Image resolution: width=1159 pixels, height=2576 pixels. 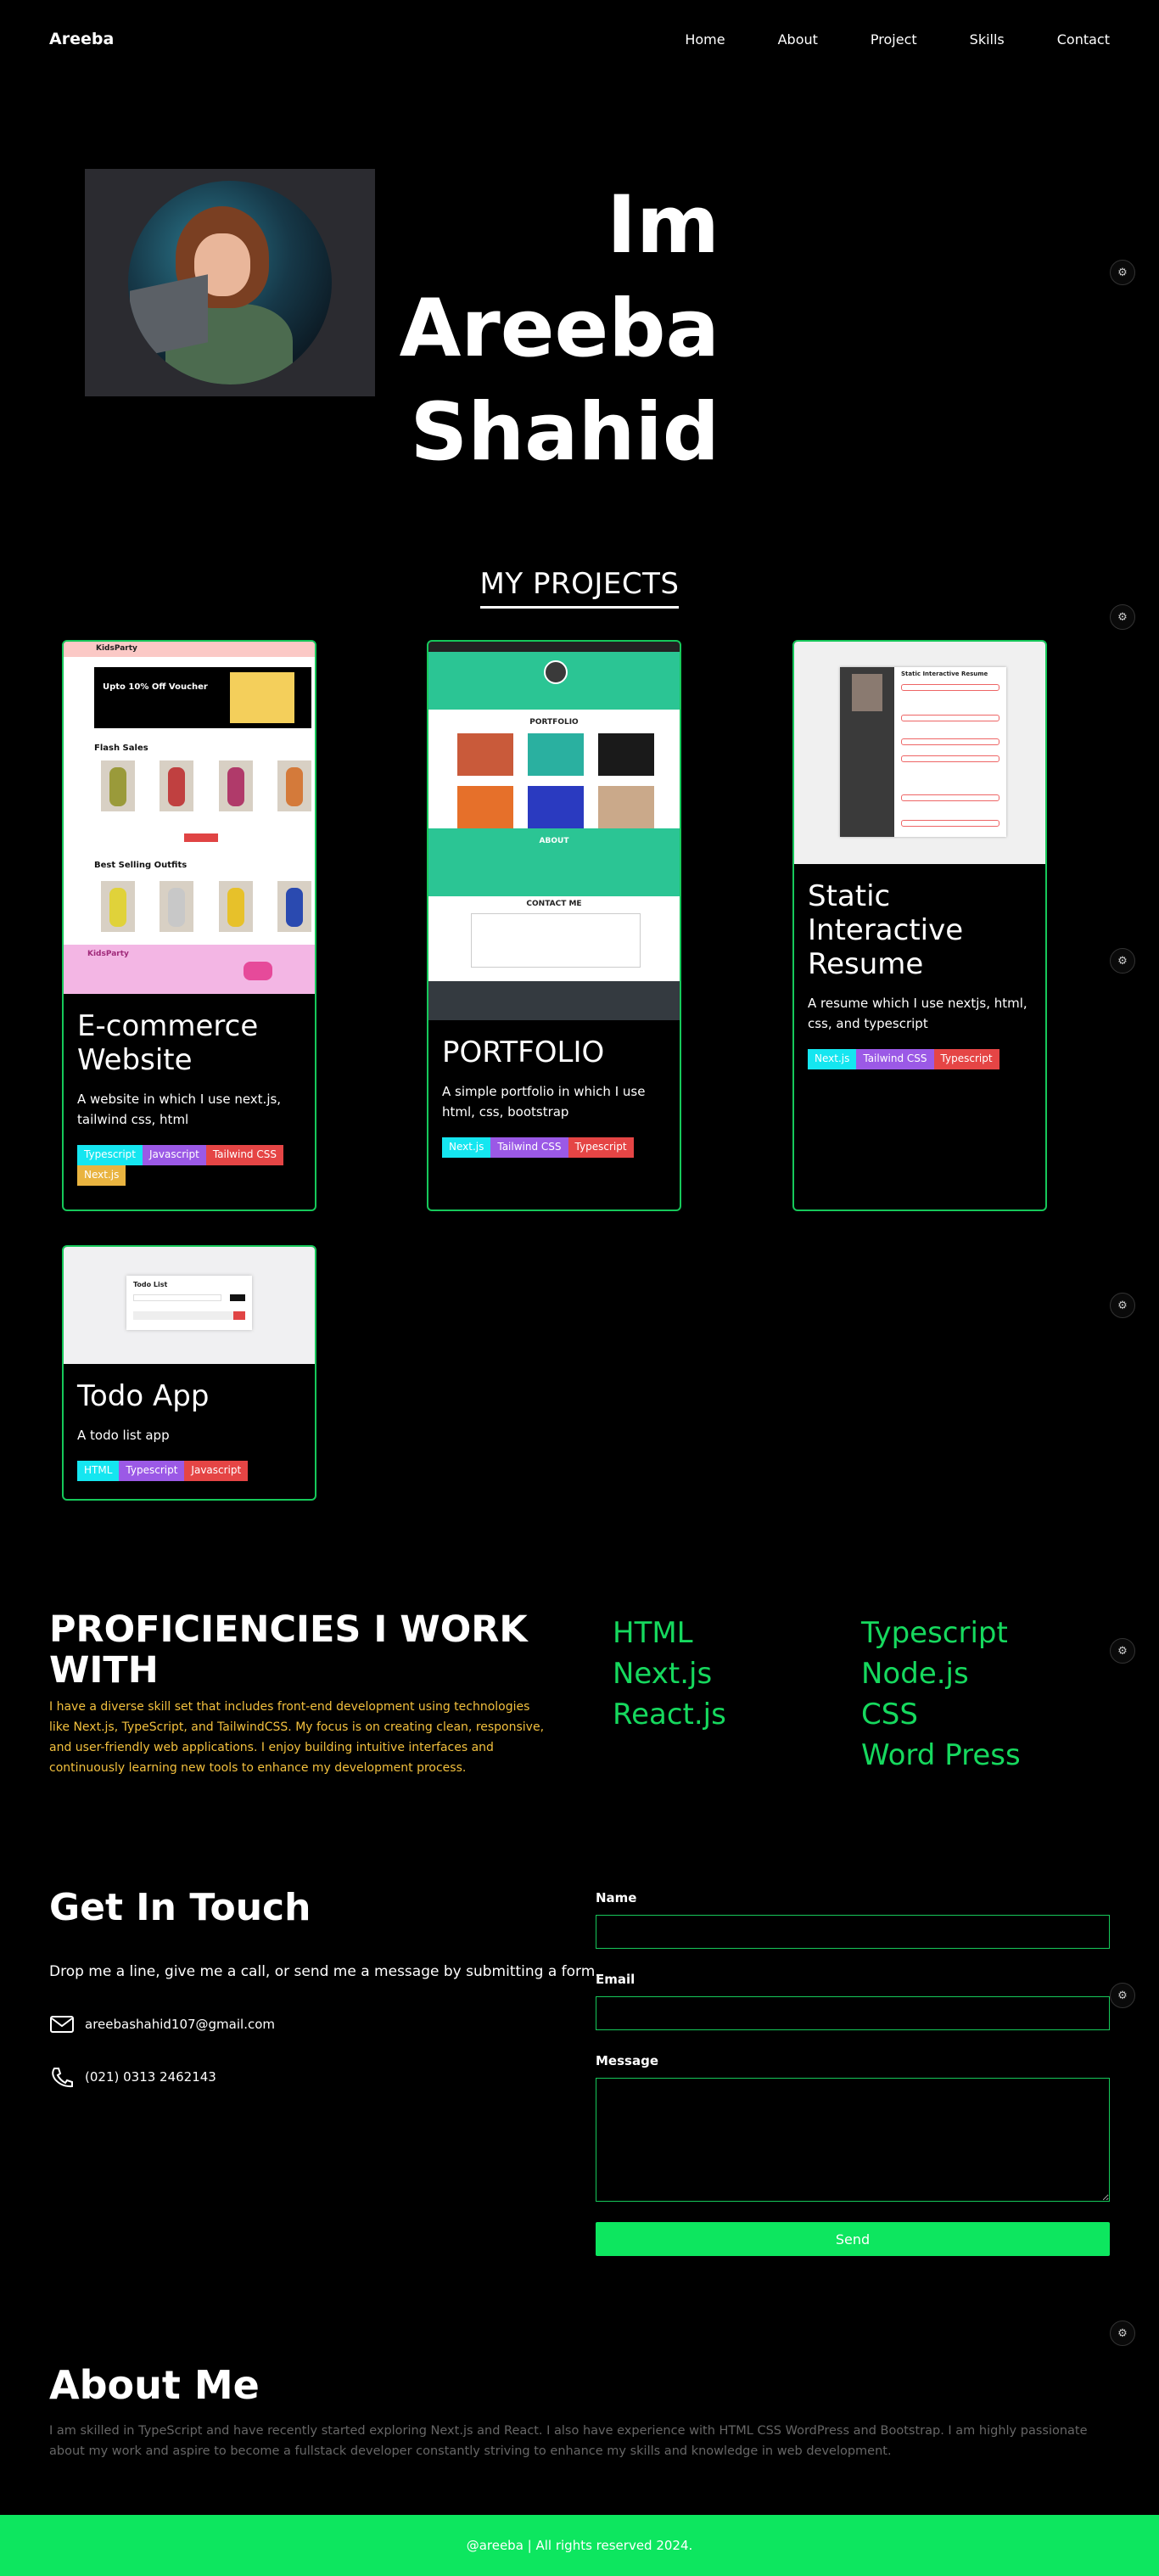 I want to click on skill-item: HTML, so click(x=653, y=1633).